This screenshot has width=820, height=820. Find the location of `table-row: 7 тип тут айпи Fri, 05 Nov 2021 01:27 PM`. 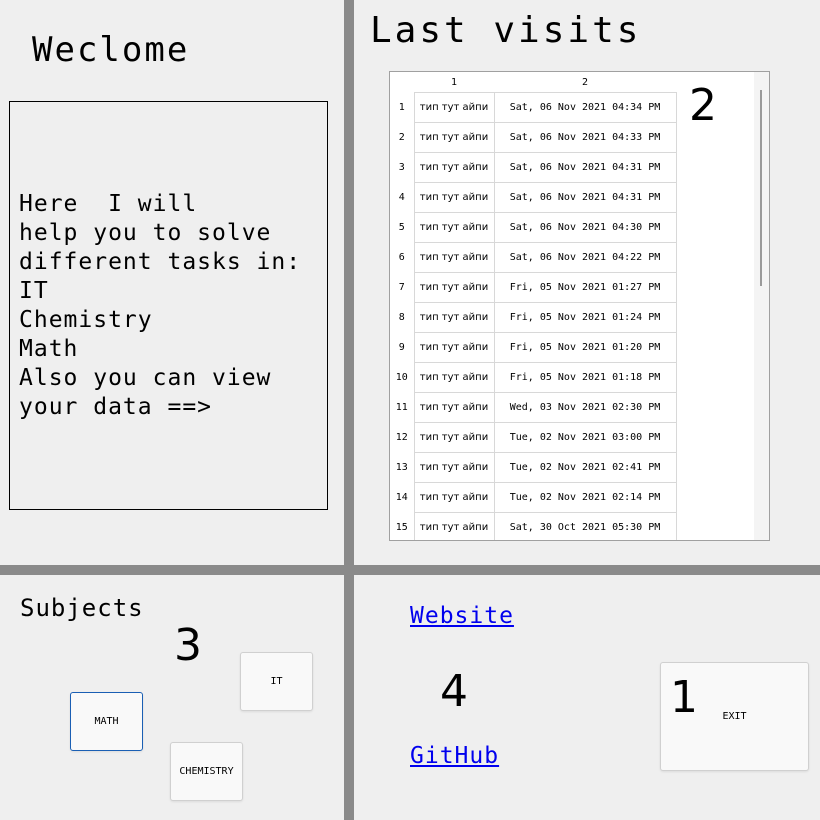

table-row: 7 тип тут айпи Fri, 05 Nov 2021 01:27 PM is located at coordinates (571, 287).